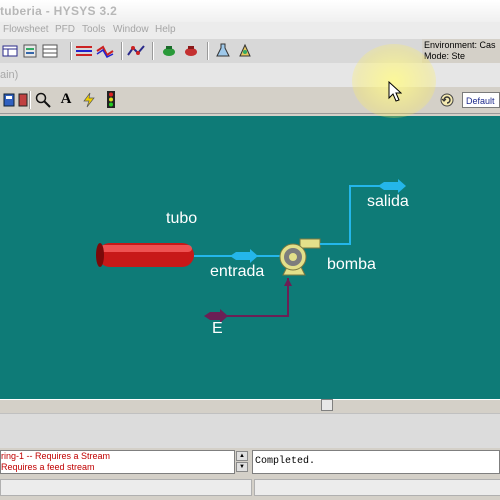 This screenshot has width=500, height=500. I want to click on desktop-area, so click(250, 430).